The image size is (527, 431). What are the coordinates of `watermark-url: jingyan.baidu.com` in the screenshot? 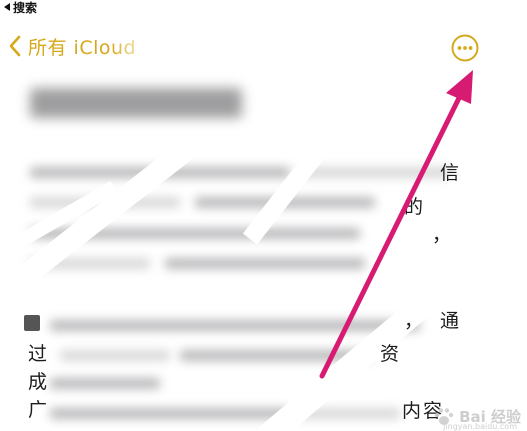 It's located at (480, 426).